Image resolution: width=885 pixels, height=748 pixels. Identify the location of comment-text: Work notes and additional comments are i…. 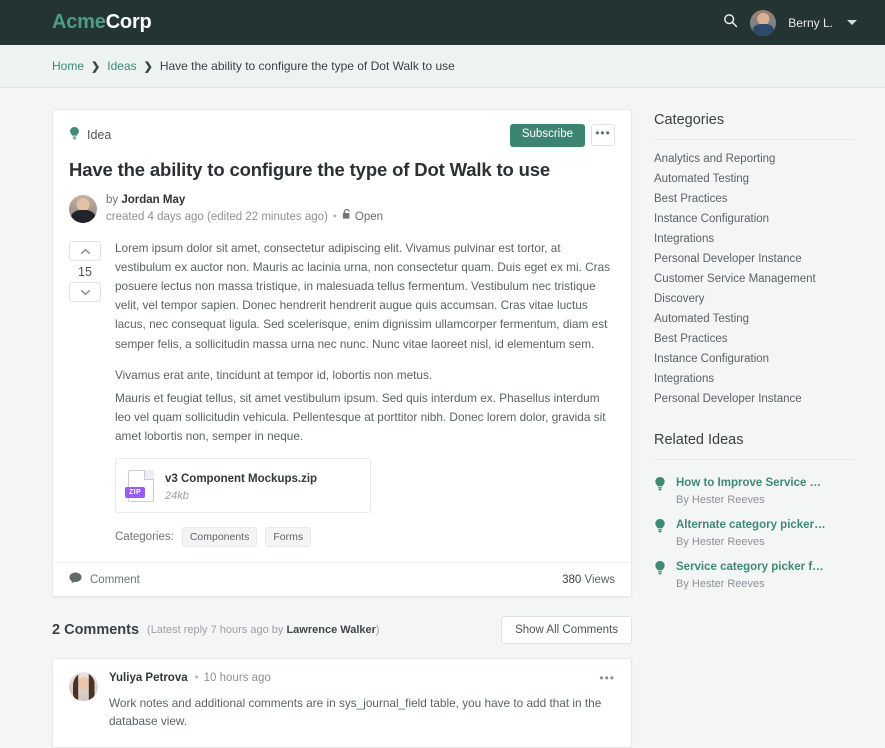
(355, 712).